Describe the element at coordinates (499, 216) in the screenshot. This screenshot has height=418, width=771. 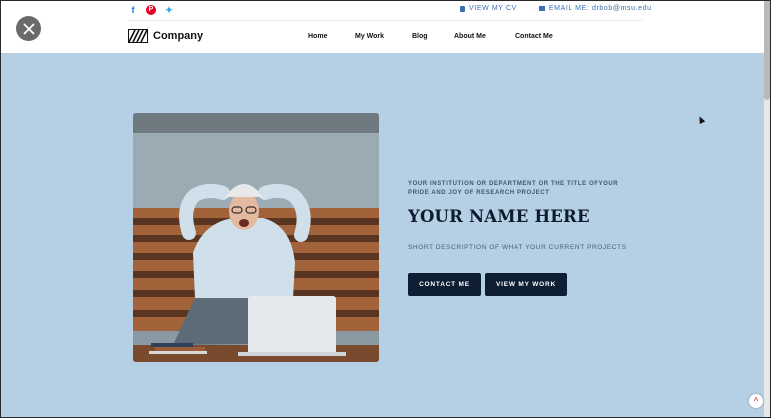
I see `hero-title: YOUR NAME HERE` at that location.